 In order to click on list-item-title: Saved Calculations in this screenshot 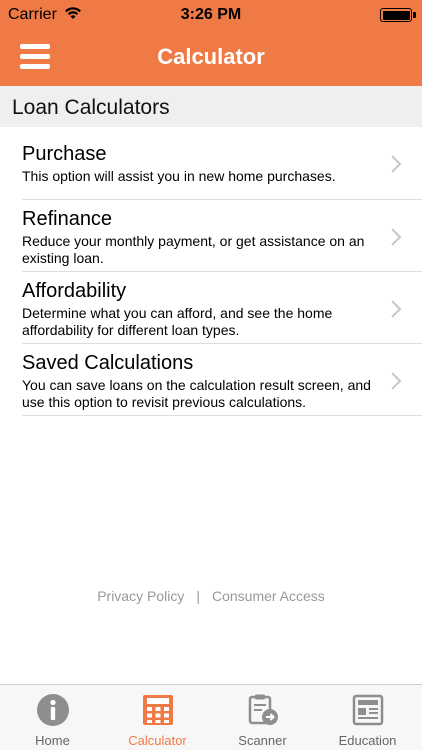, I will do `click(108, 363)`.